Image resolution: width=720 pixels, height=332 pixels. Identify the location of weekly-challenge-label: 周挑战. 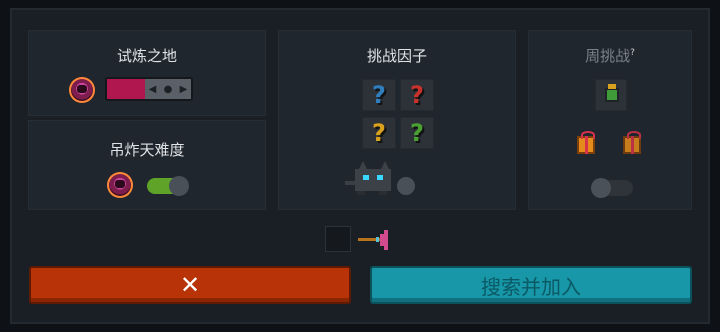
(608, 56).